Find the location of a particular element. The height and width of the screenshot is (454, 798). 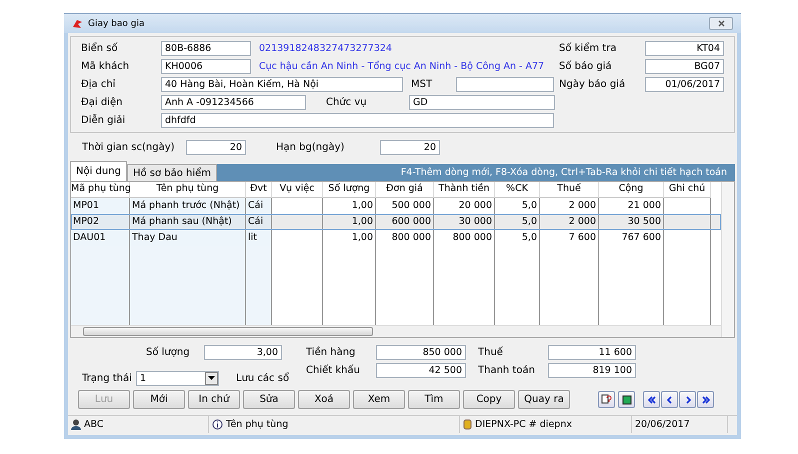

help-button is located at coordinates (606, 399).